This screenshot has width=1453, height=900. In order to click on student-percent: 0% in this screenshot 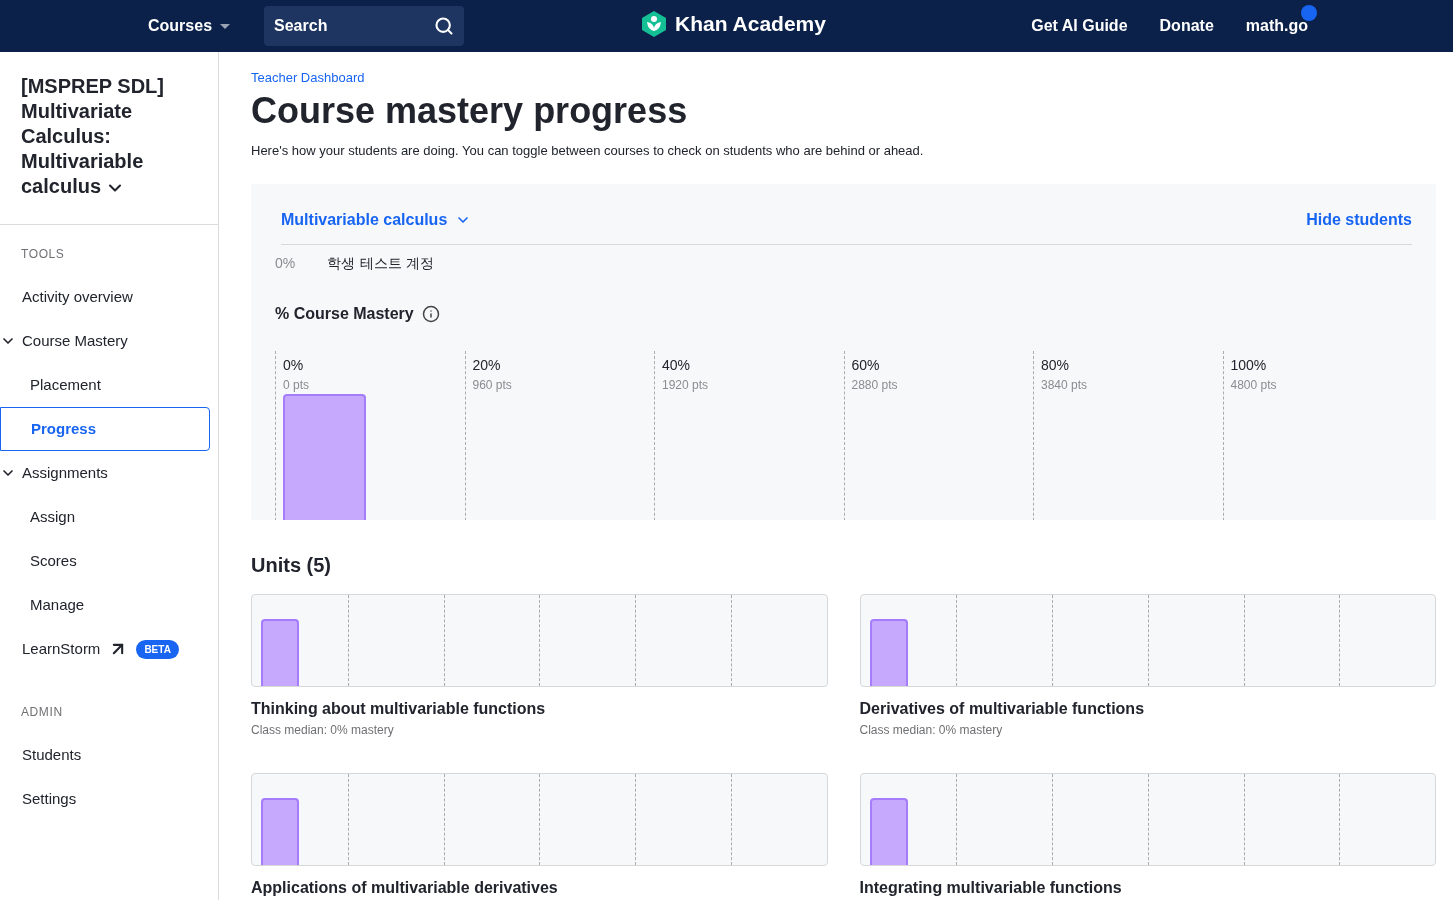, I will do `click(285, 263)`.